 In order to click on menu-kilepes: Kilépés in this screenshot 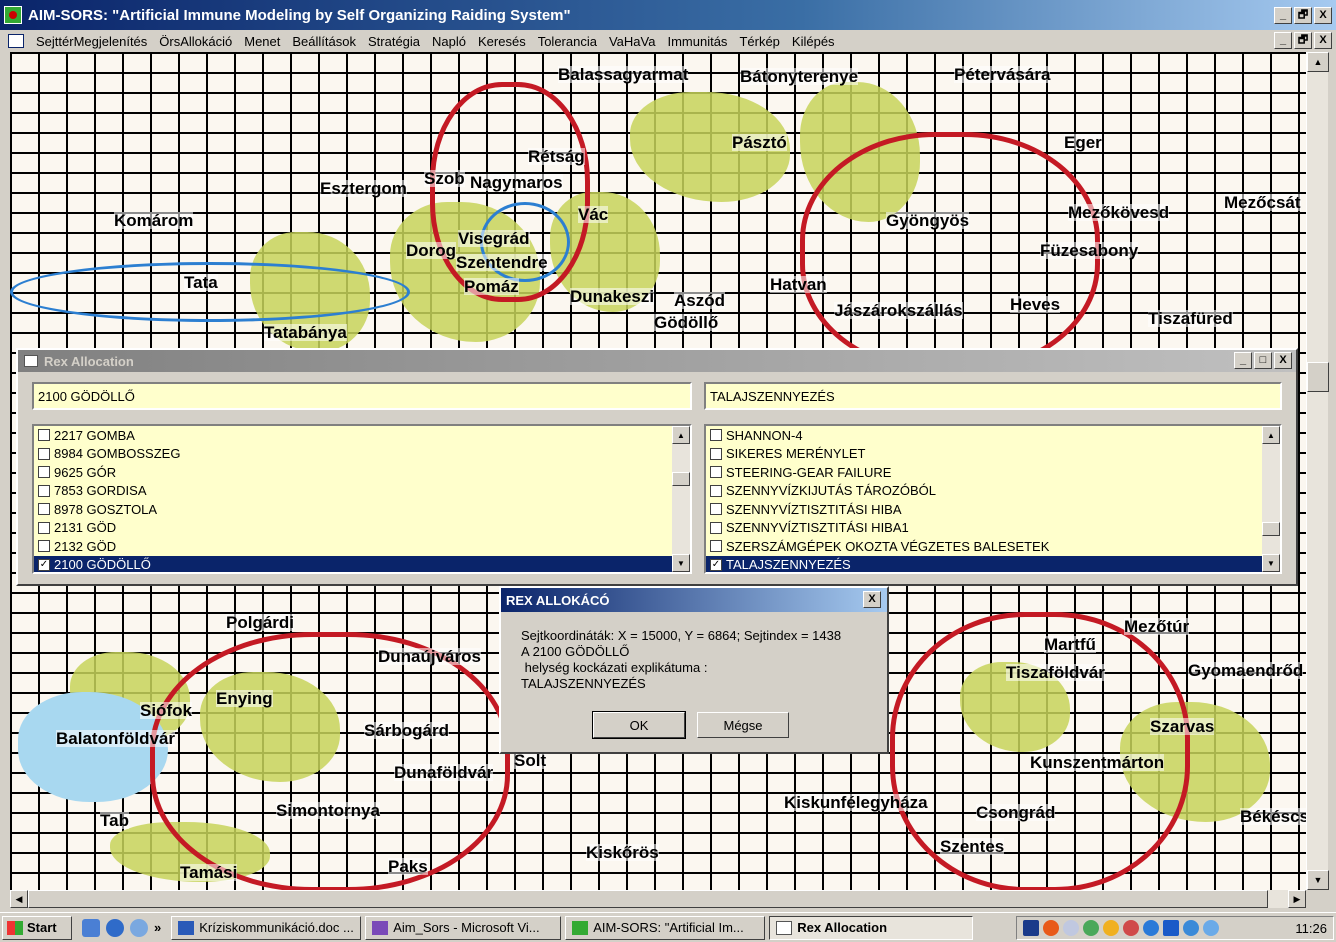, I will do `click(813, 41)`.